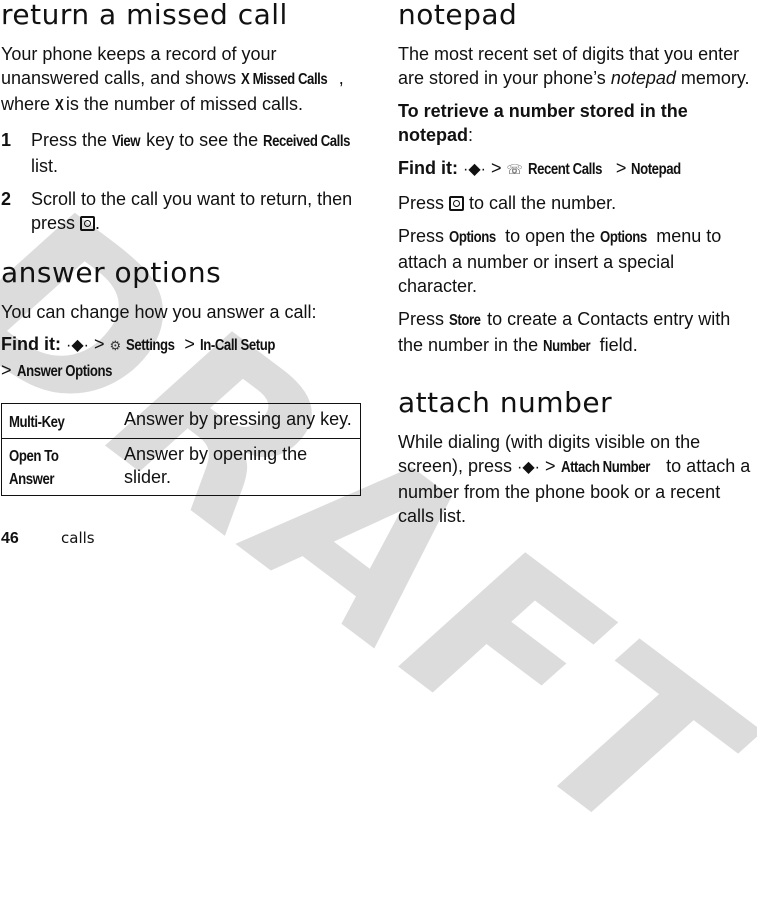 This screenshot has height=904, width=757. What do you see at coordinates (623, 237) in the screenshot?
I see `menu-name: Options` at bounding box center [623, 237].